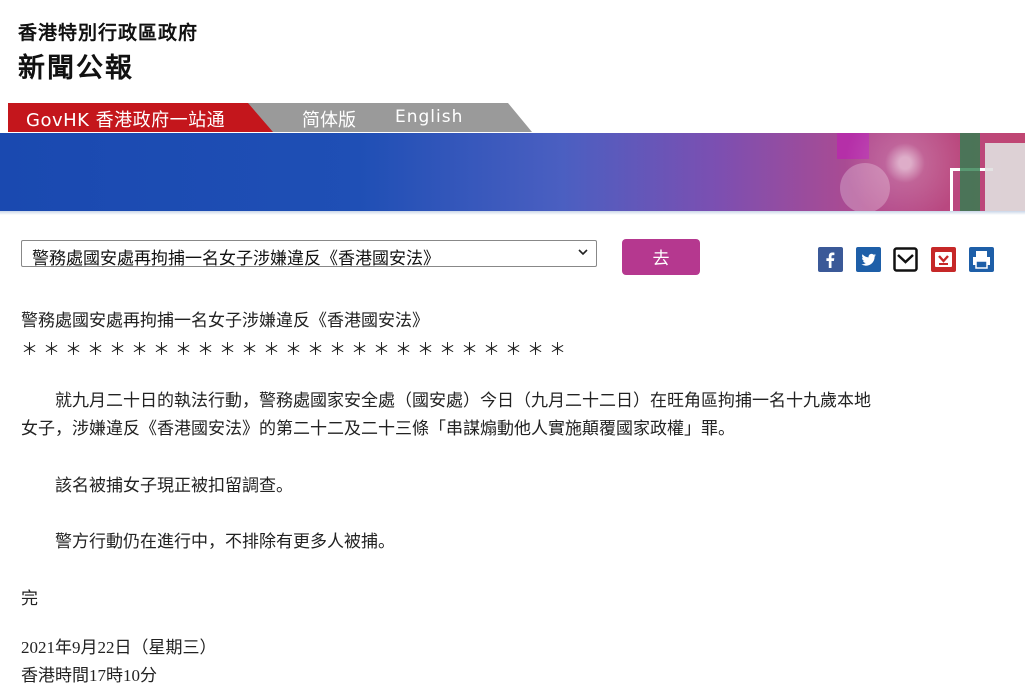 The height and width of the screenshot is (696, 1025). Describe the element at coordinates (108, 33) in the screenshot. I see `header-department: 香港特別行政區政府` at that location.